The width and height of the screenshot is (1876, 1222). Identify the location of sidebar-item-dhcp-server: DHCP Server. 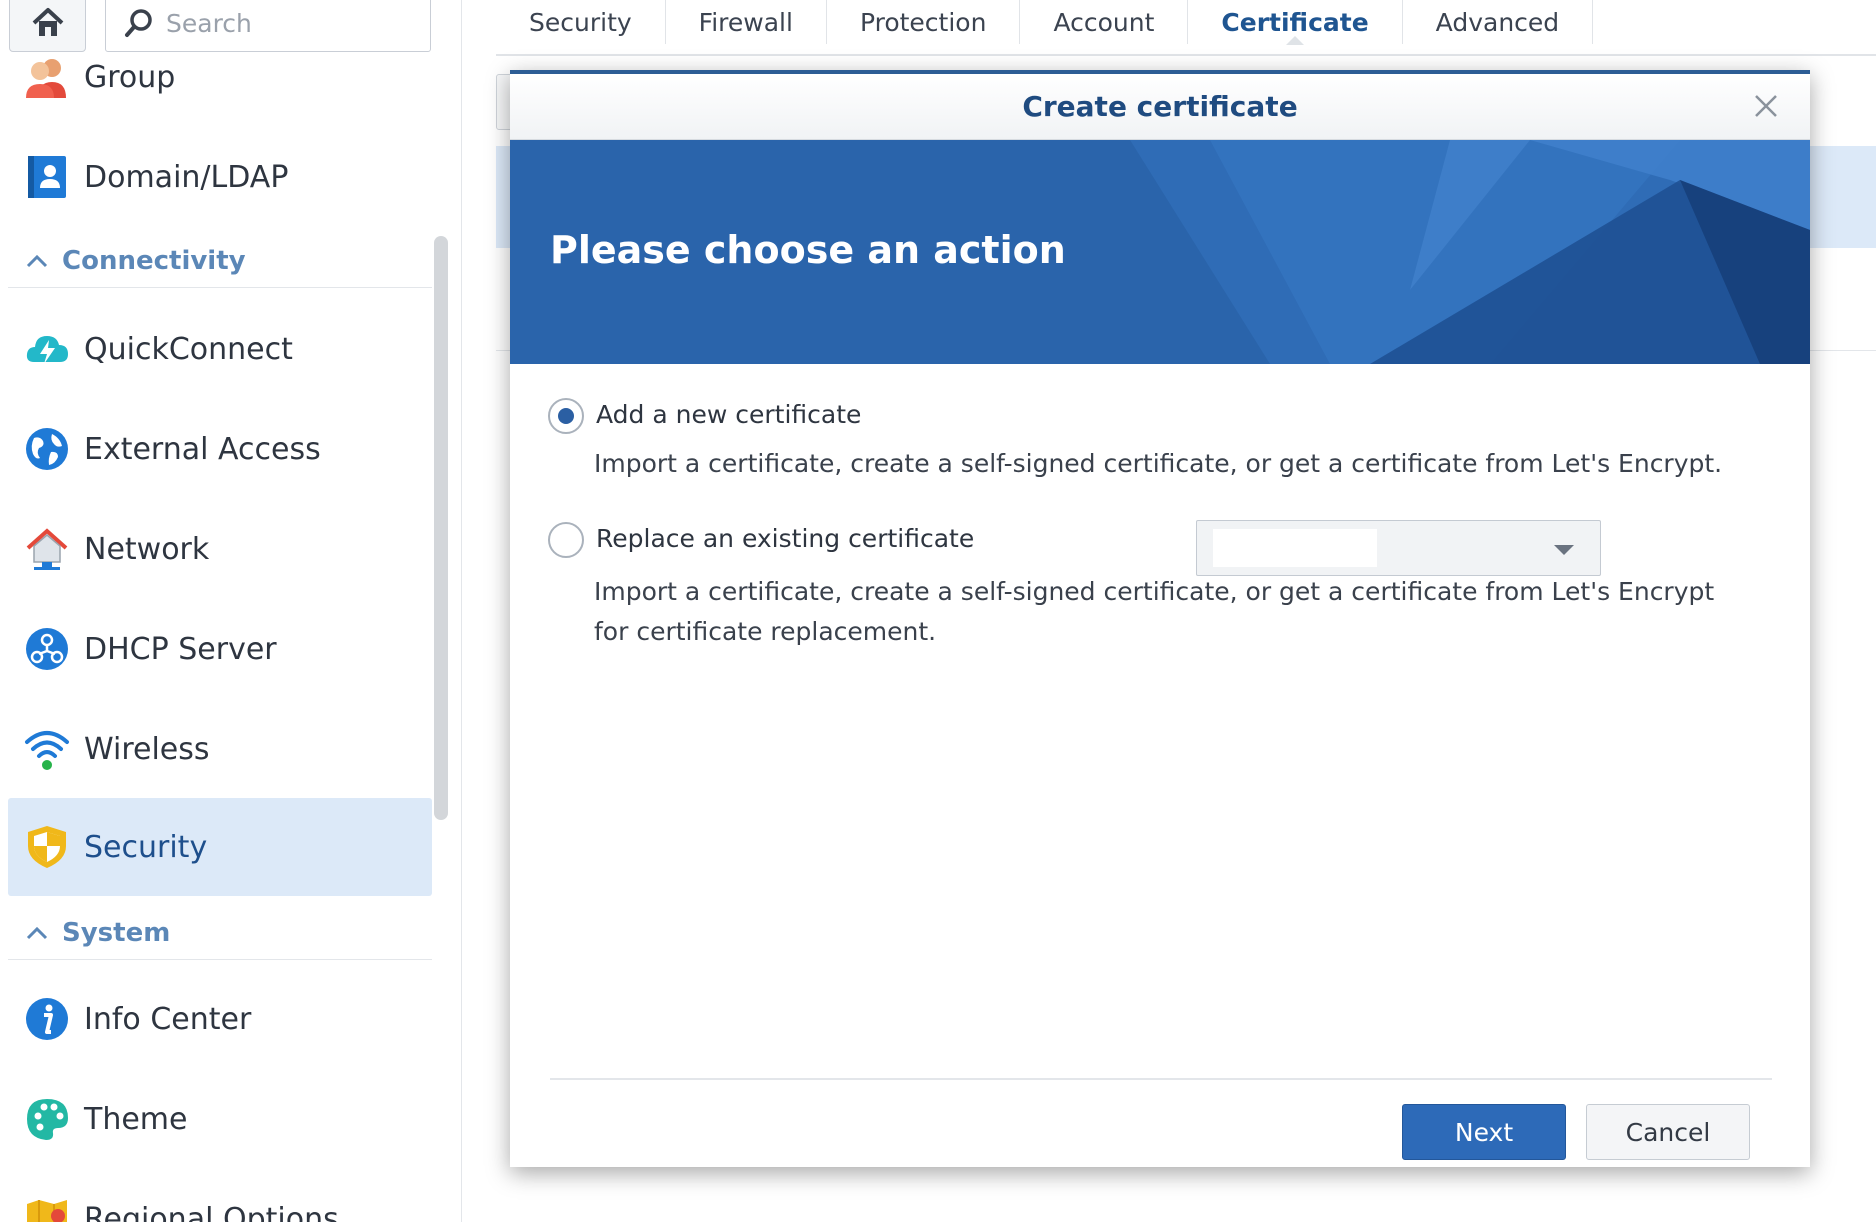
(220, 649).